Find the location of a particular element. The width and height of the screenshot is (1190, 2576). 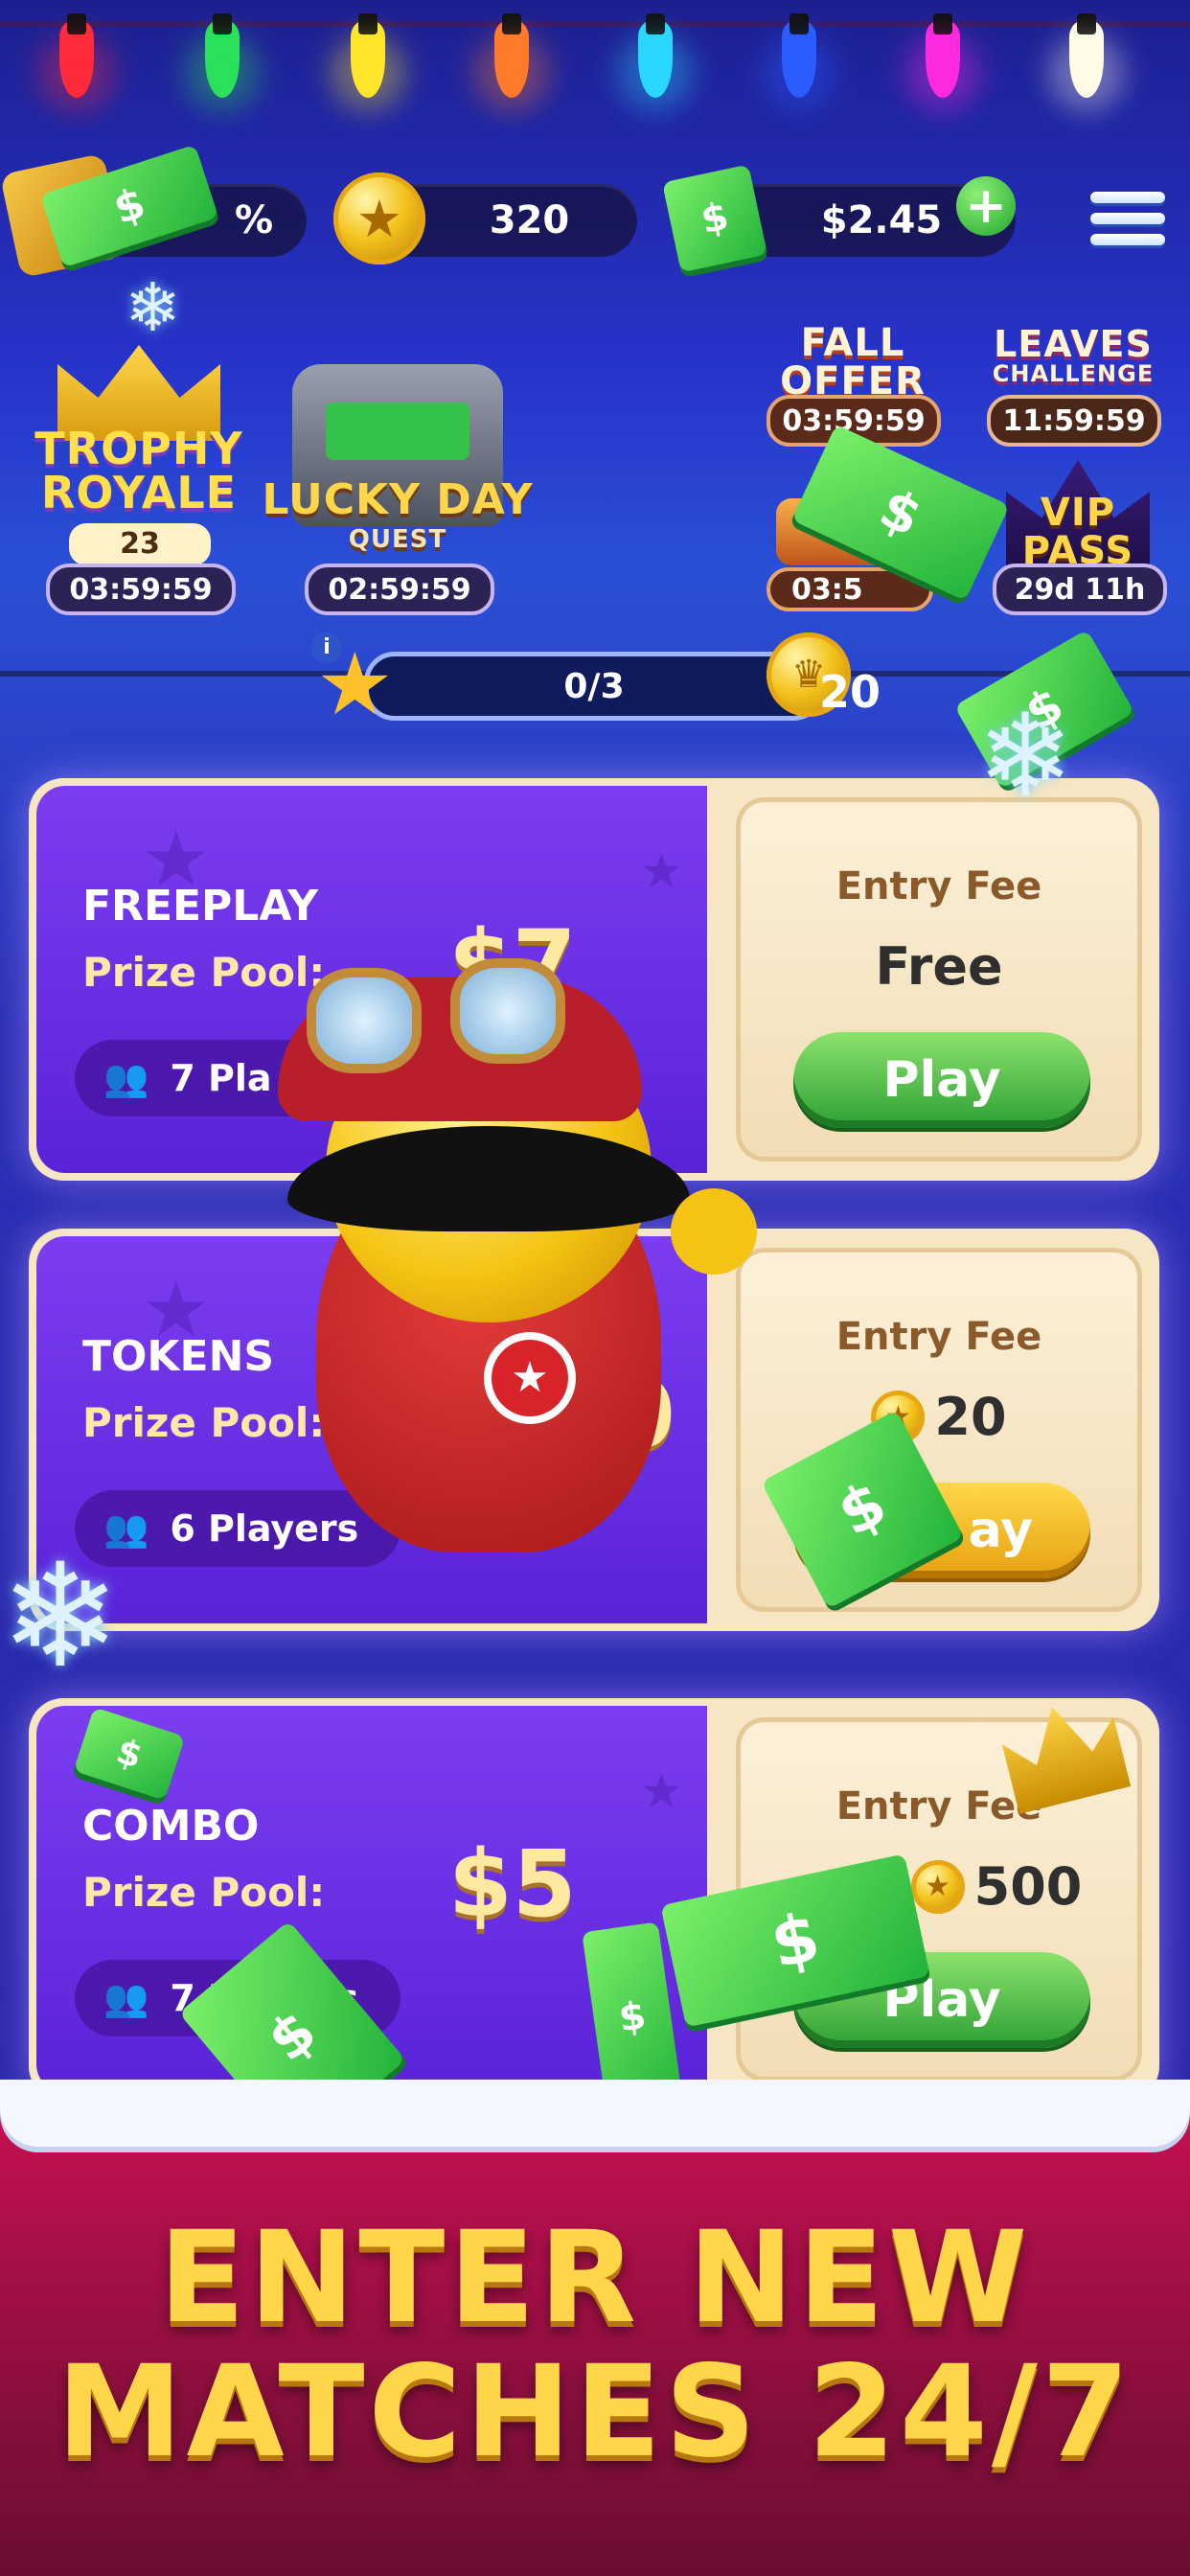

trophy-percent: % is located at coordinates (254, 220).